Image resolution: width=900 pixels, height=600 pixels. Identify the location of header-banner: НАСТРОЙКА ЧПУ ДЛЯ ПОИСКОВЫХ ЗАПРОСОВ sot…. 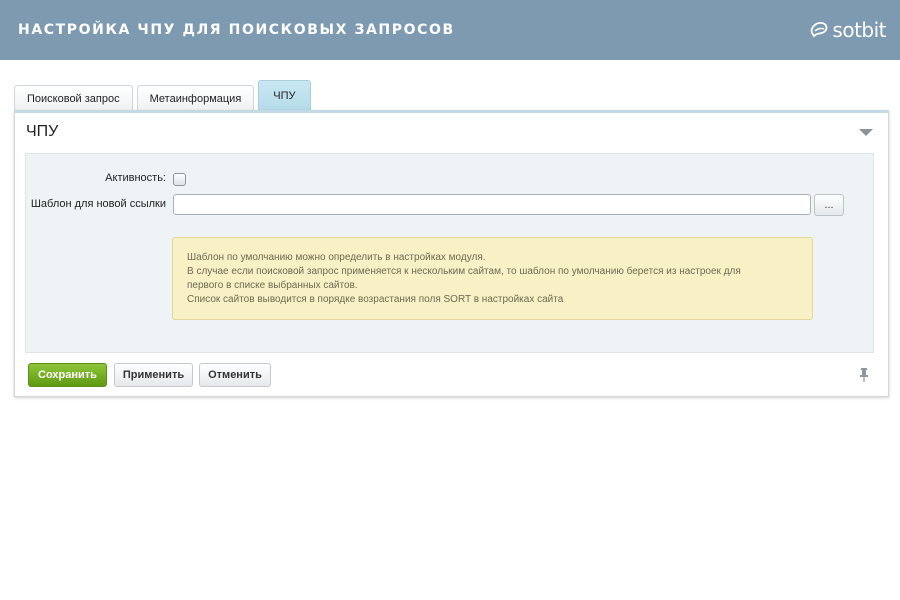
(450, 30).